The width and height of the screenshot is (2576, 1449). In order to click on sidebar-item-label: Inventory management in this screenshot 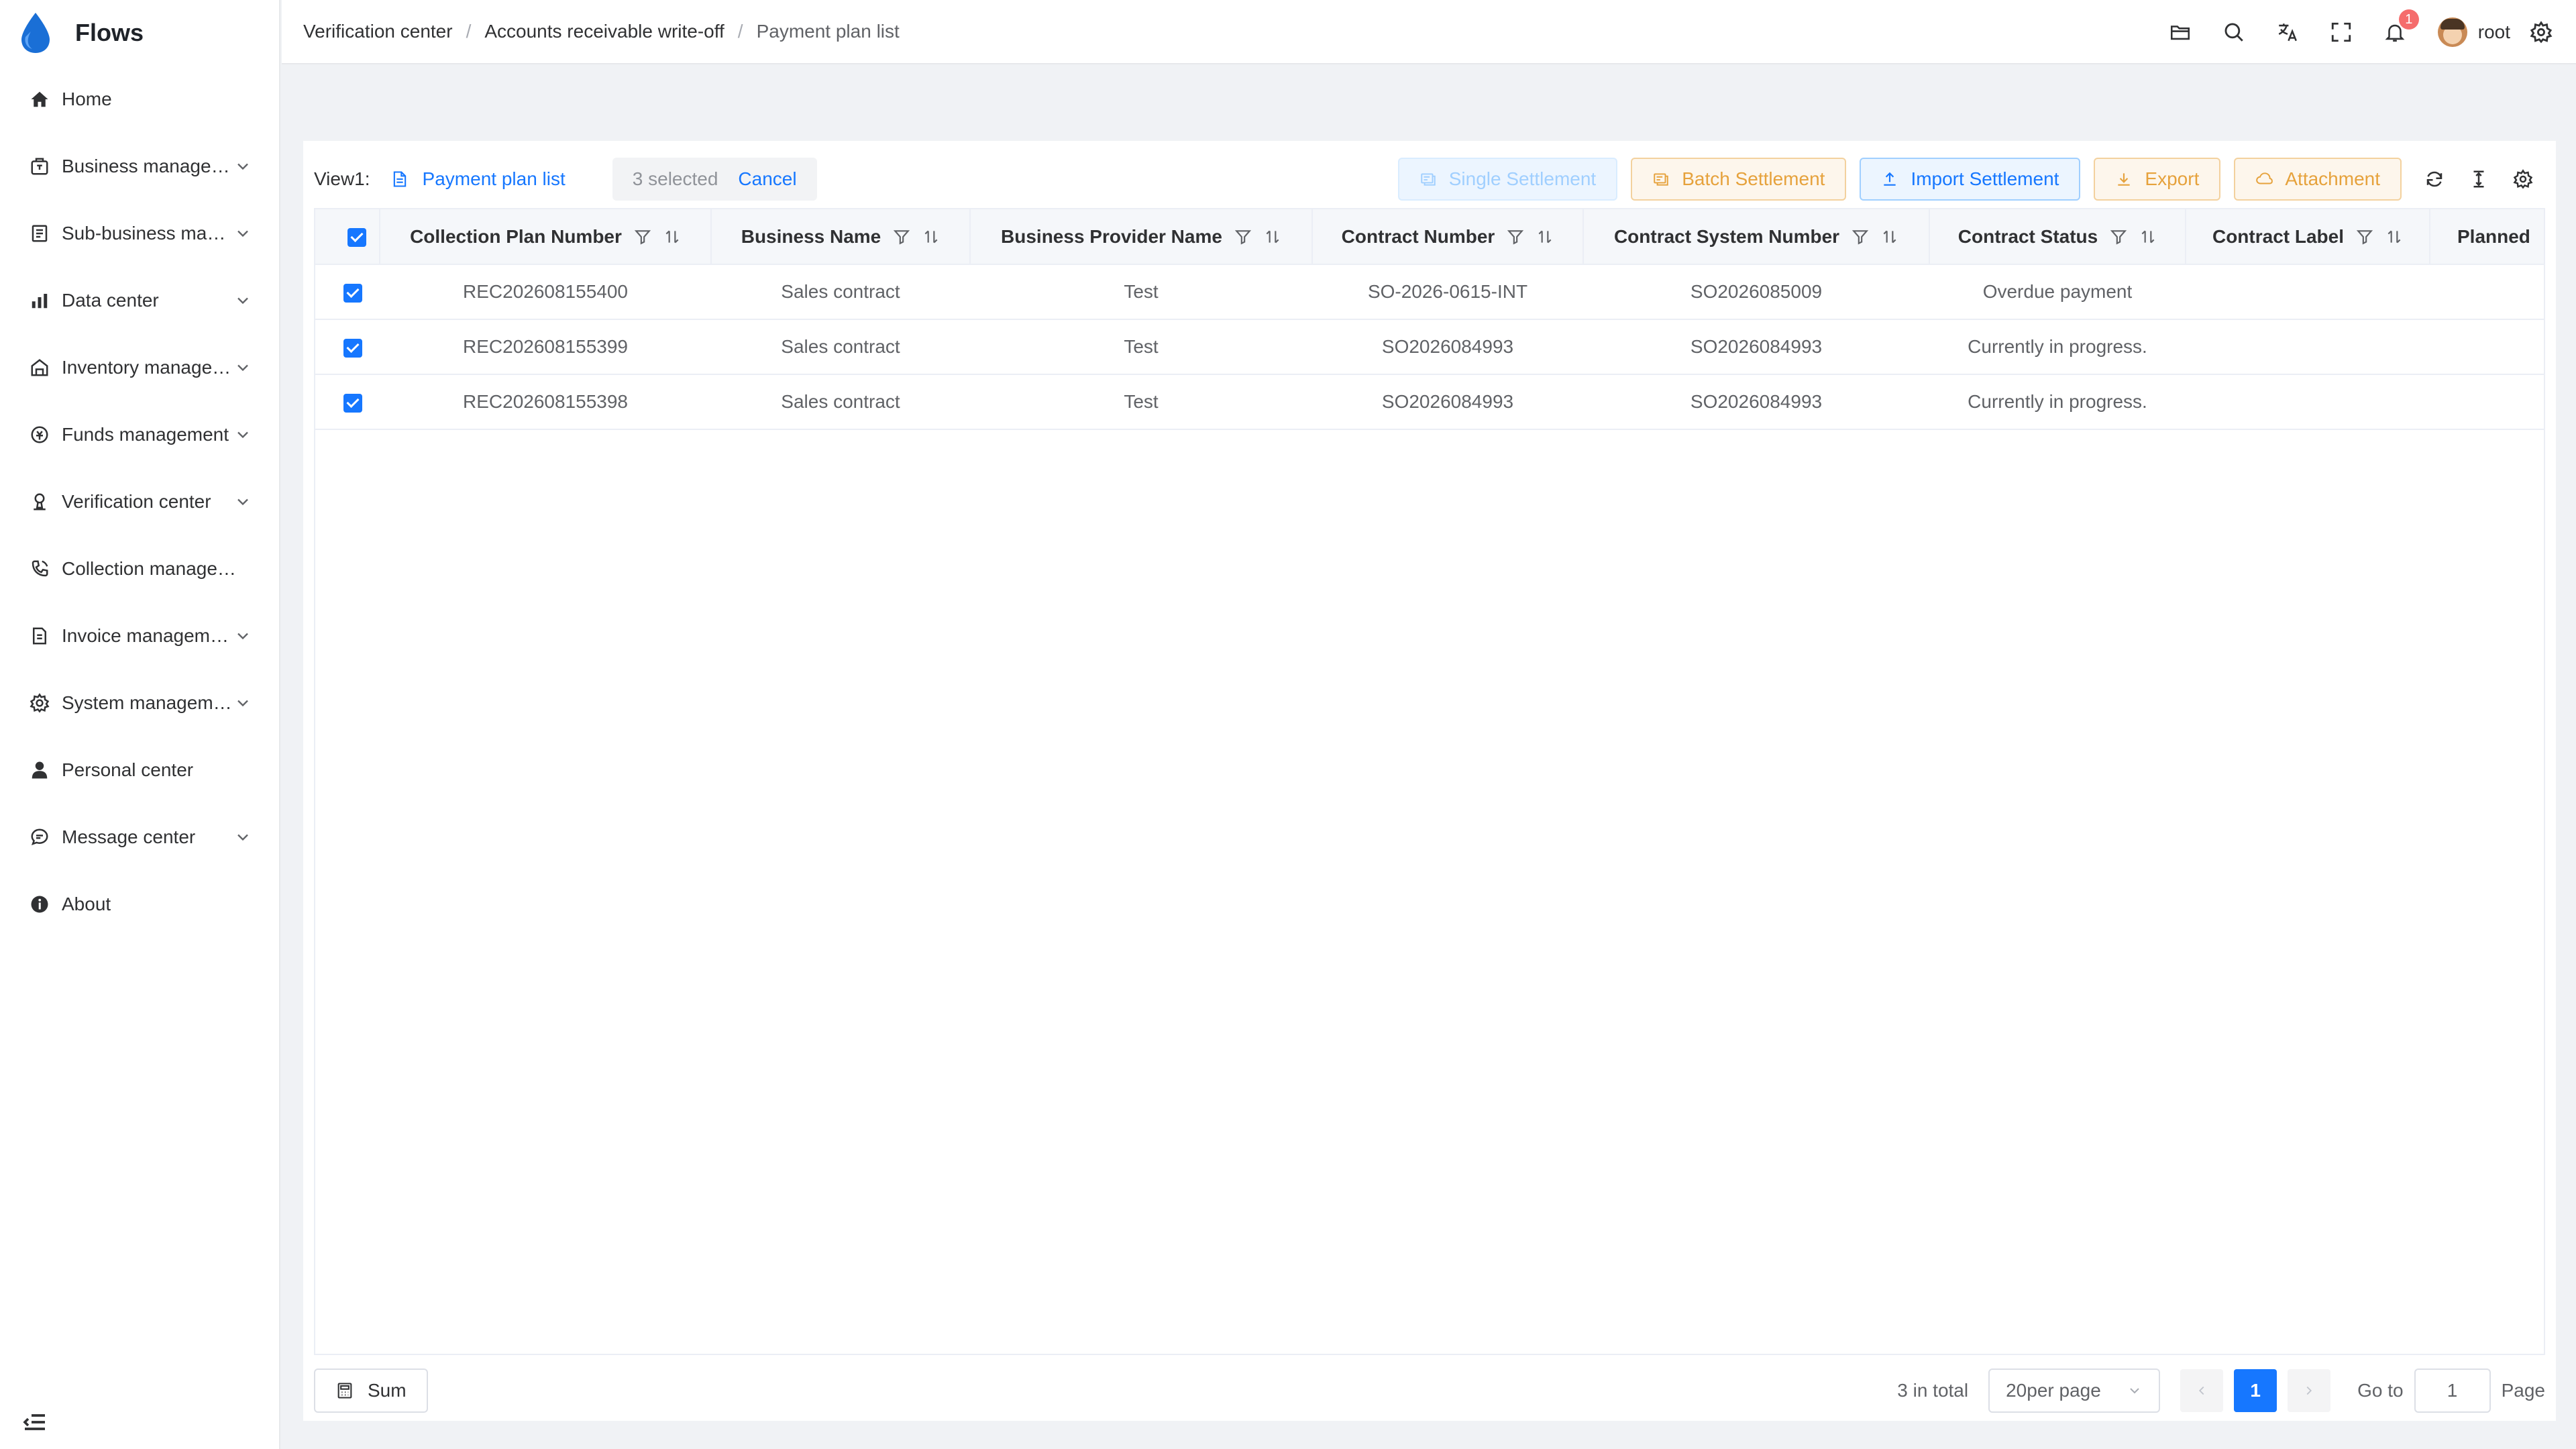, I will do `click(147, 367)`.